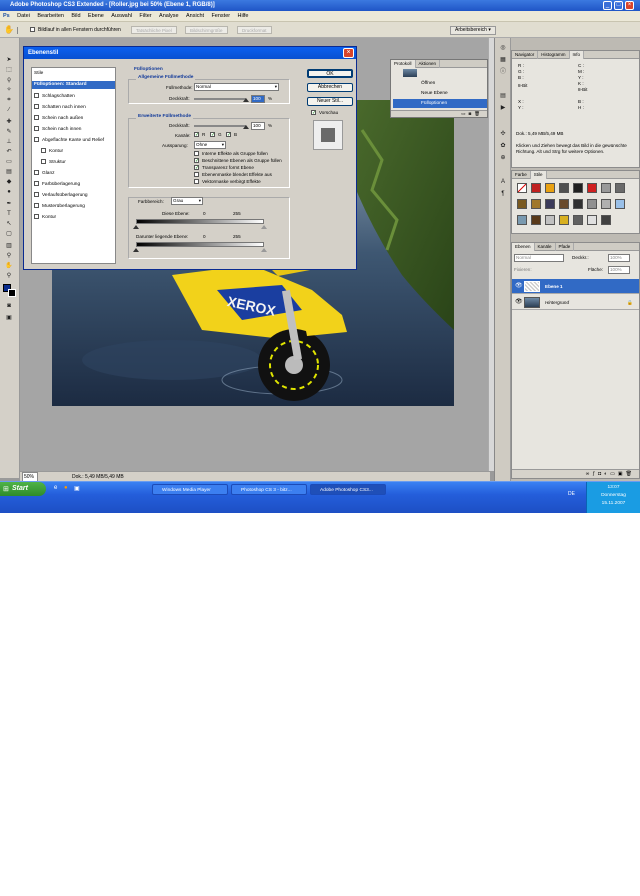 The height and width of the screenshot is (896, 640). Describe the element at coordinates (9, 204) in the screenshot. I see `pen-tool-icon: ✒` at that location.